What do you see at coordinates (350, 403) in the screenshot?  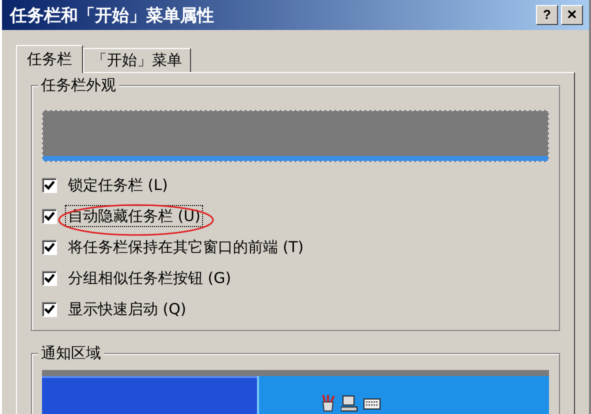 I see `computer-icon` at bounding box center [350, 403].